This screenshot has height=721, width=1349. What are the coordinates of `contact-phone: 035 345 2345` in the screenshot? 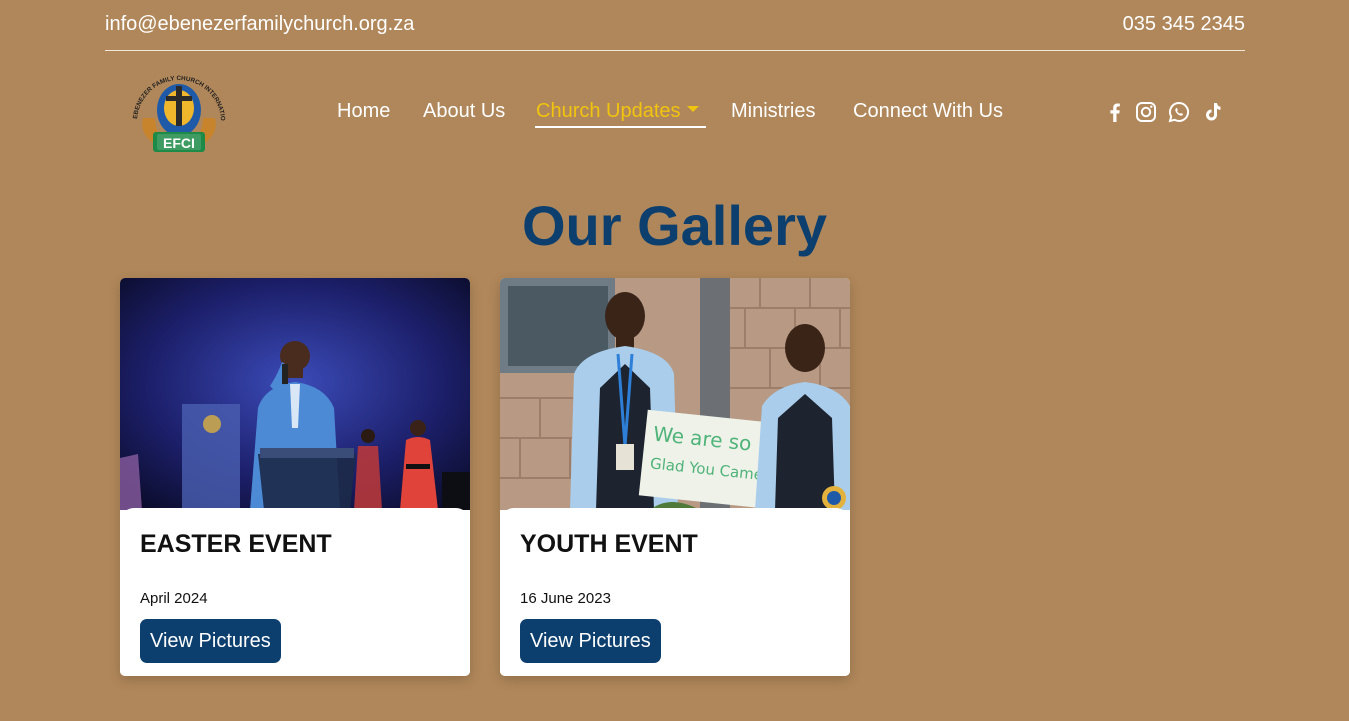 It's located at (1184, 24).